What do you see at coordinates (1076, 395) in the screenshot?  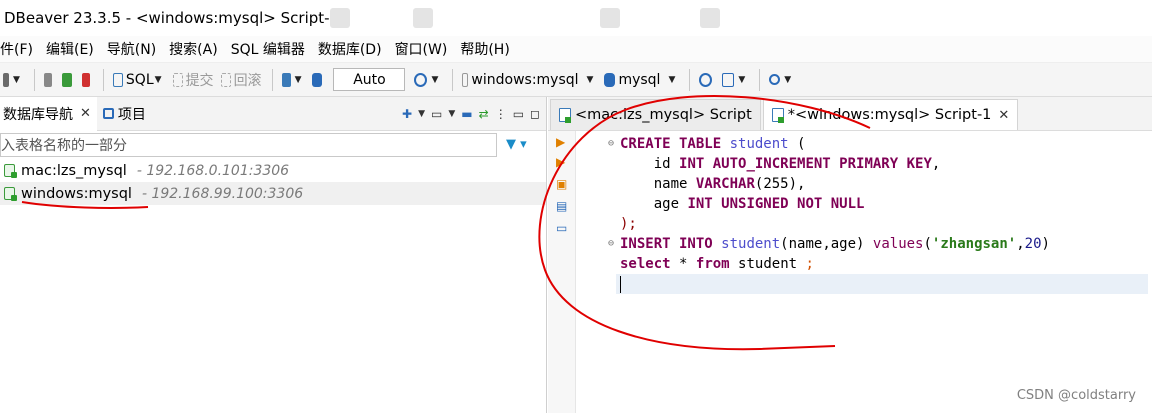 I see `watermark: CSDN @coldstarry` at bounding box center [1076, 395].